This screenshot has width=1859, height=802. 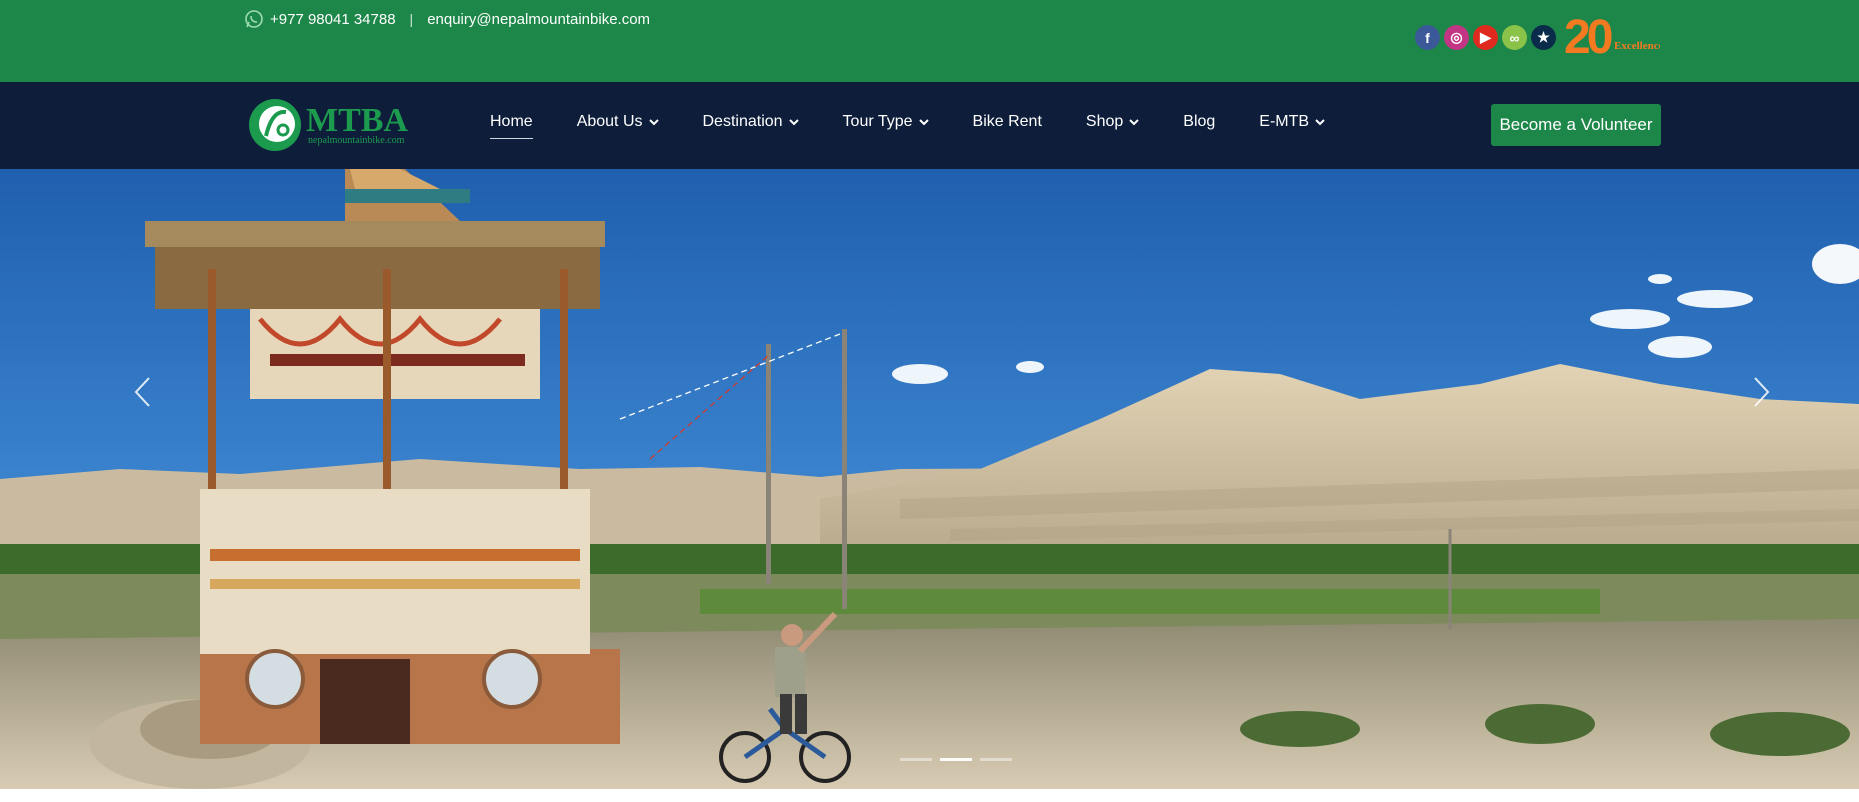 I want to click on nav-item-label: Blog, so click(x=1199, y=121).